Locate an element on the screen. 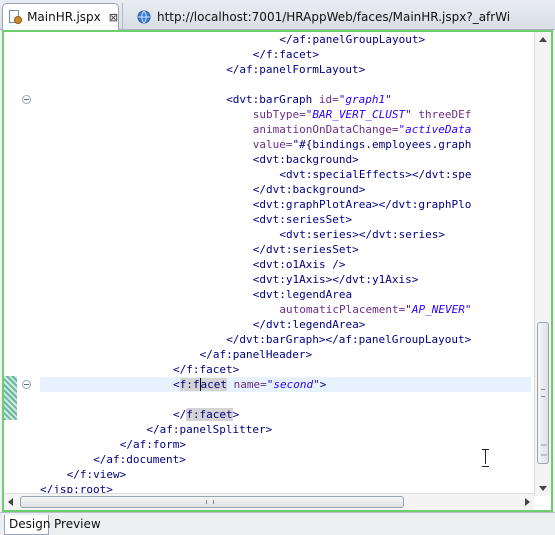 The height and width of the screenshot is (535, 555). code-token: automaticPlacement= is located at coordinates (342, 309).